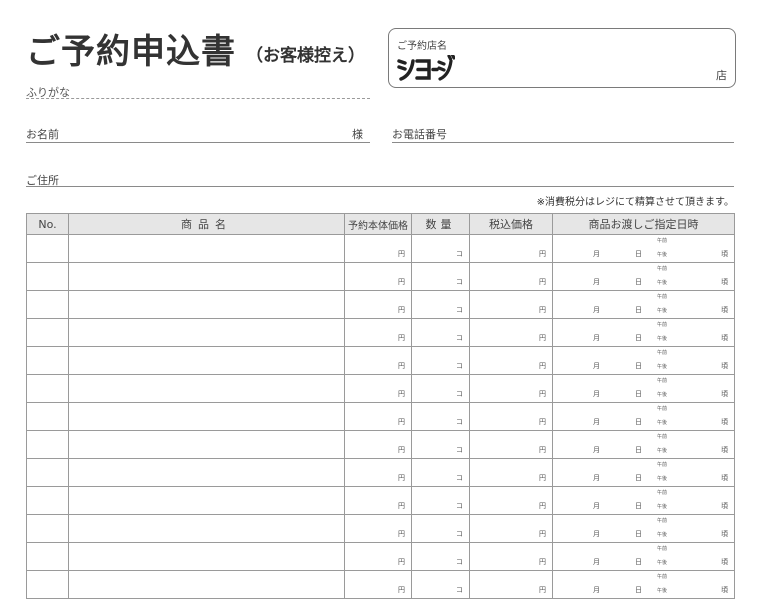  I want to click on store-box: ご予約店名 店, so click(562, 58).